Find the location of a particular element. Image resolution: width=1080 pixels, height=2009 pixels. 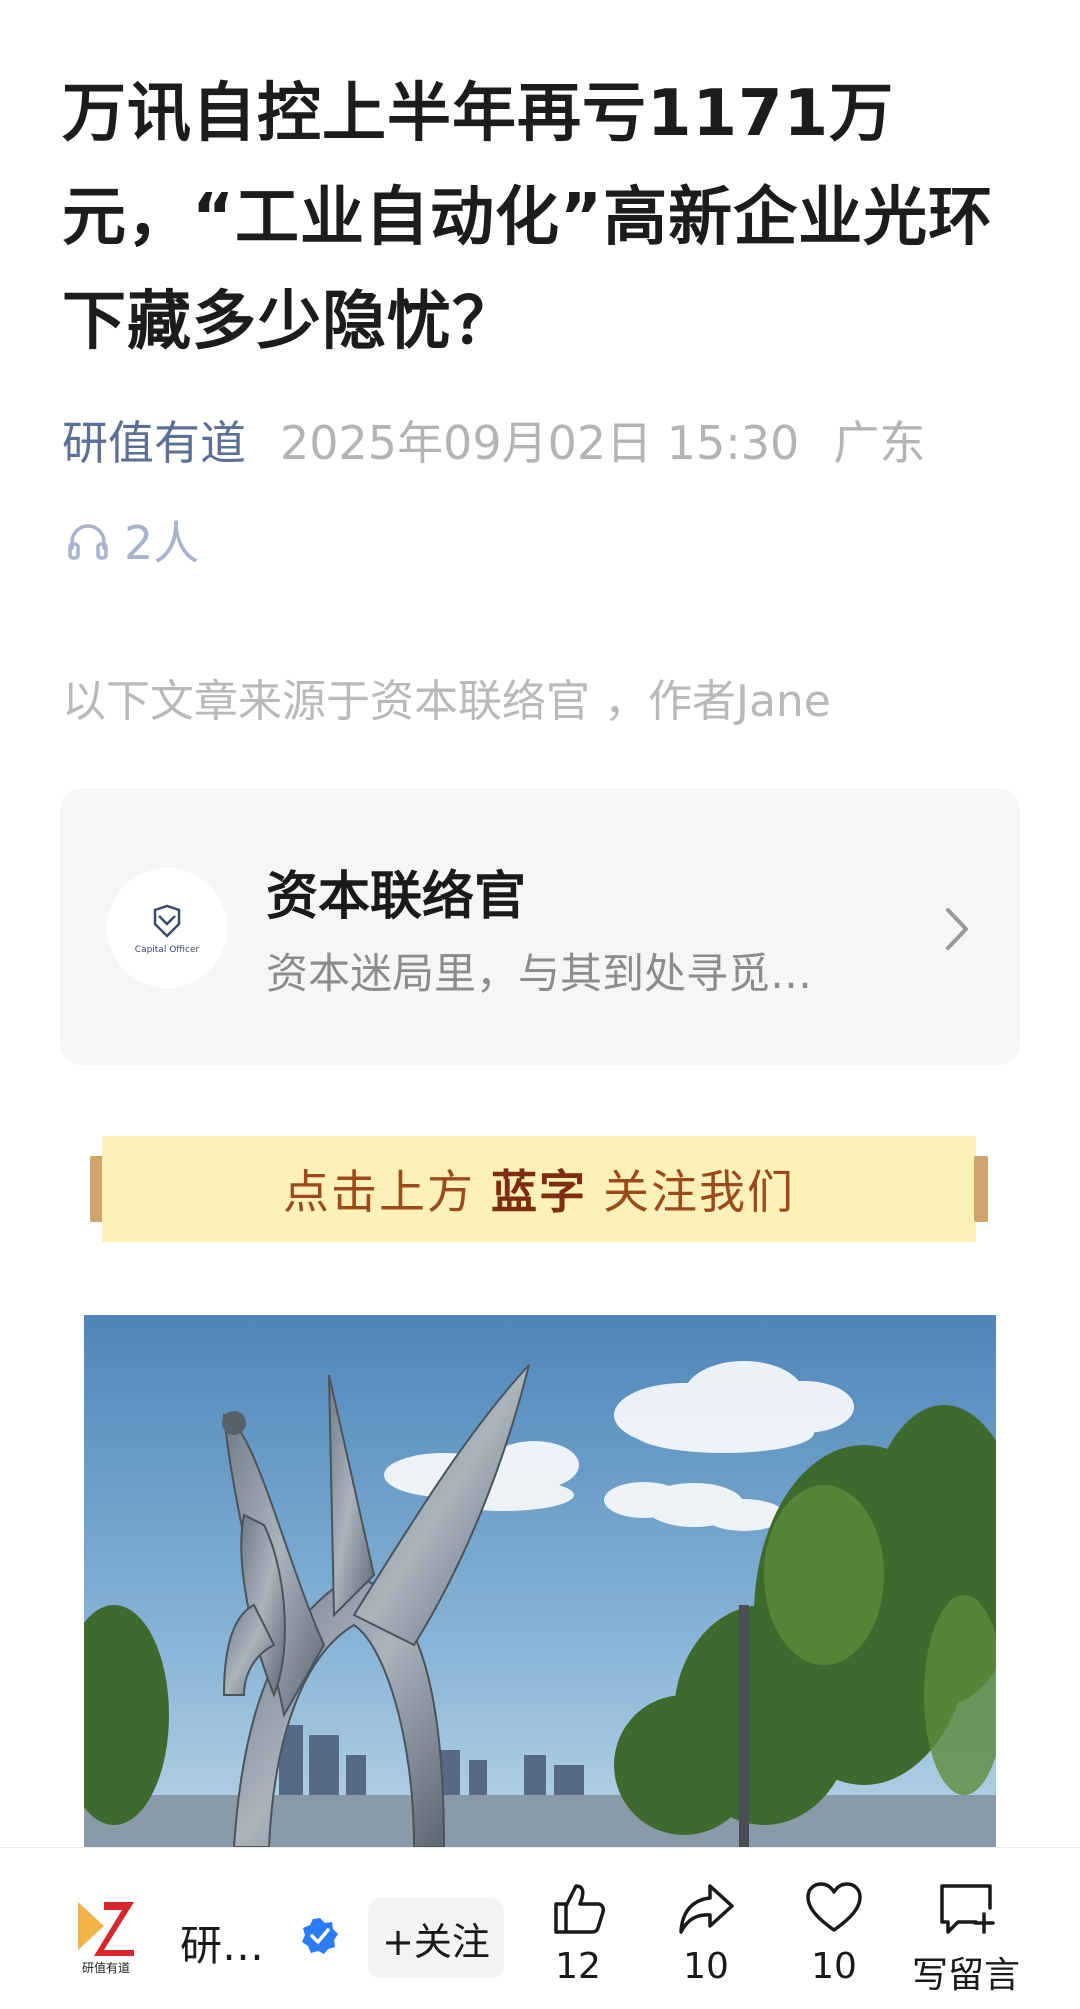

publish-datetime: 2025年09月02日 15:30 is located at coordinates (540, 443).